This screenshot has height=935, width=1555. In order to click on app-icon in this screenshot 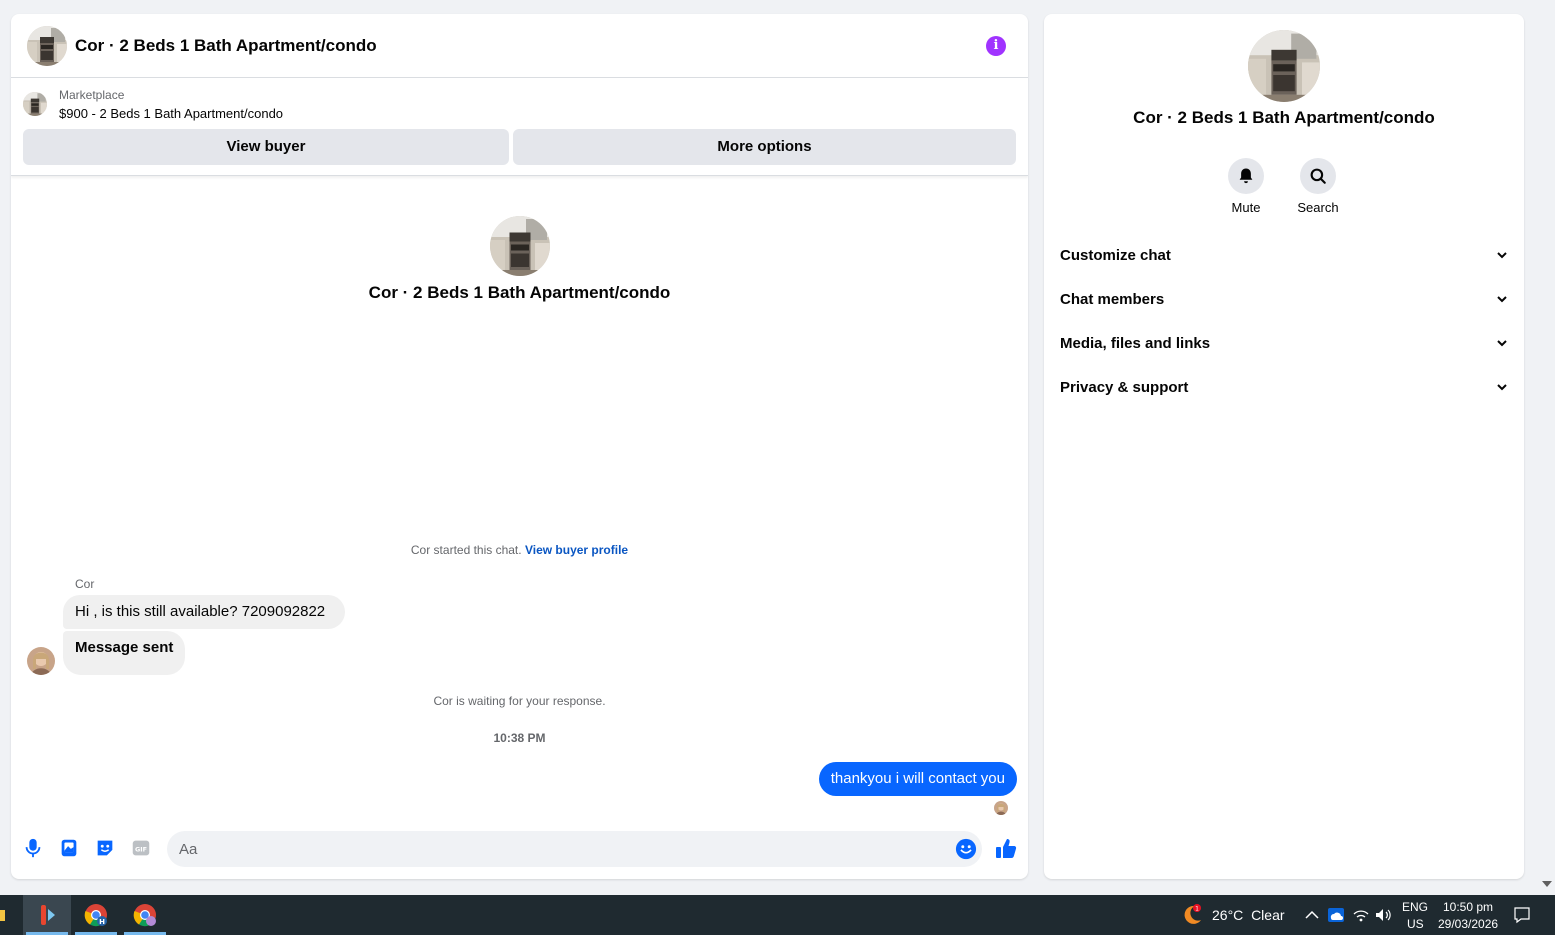, I will do `click(48, 915)`.